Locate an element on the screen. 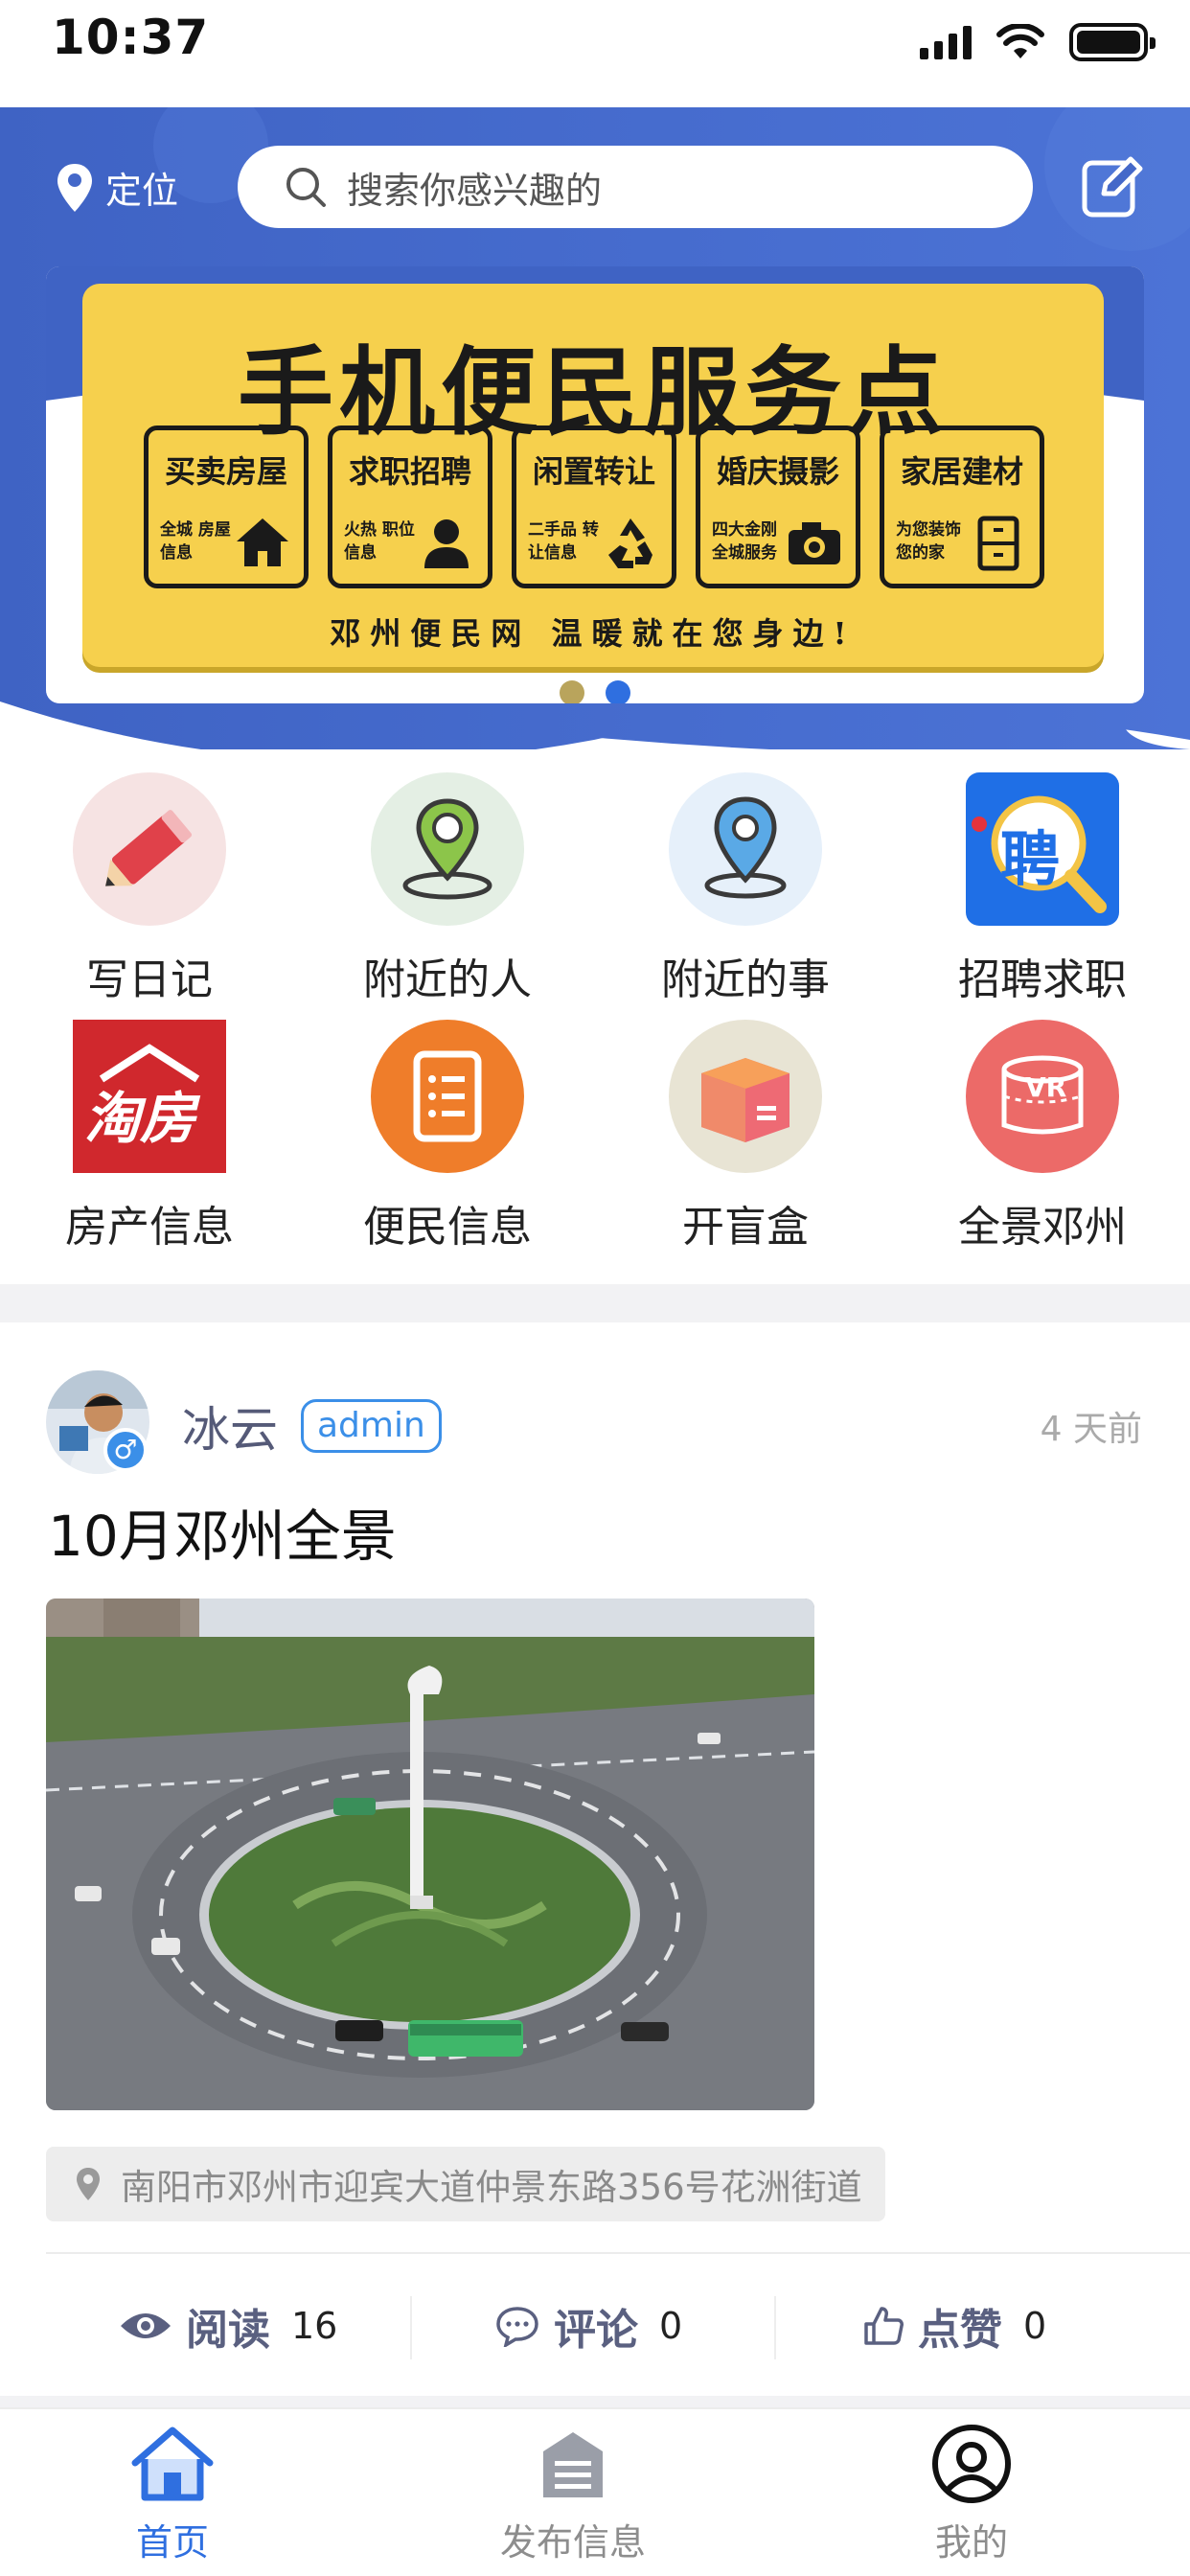 The width and height of the screenshot is (1190, 2576). wifi-icon is located at coordinates (1020, 41).